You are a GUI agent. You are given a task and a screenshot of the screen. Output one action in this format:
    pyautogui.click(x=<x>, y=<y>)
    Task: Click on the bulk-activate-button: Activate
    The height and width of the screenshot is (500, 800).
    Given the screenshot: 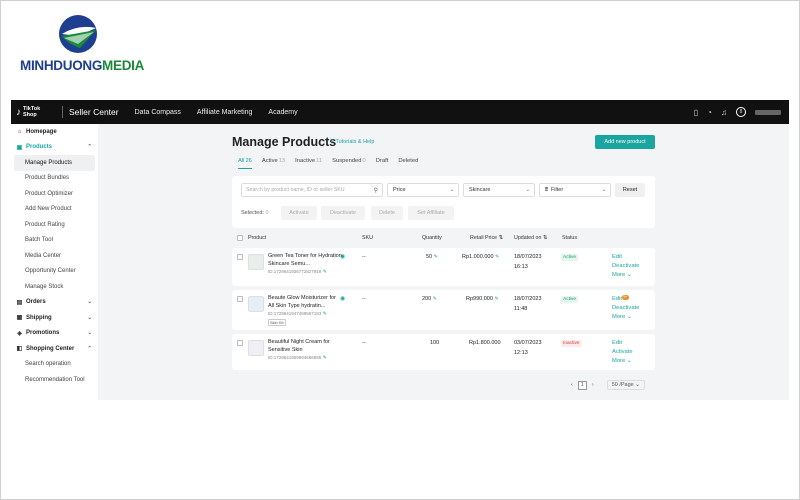 What is the action you would take?
    pyautogui.click(x=299, y=213)
    